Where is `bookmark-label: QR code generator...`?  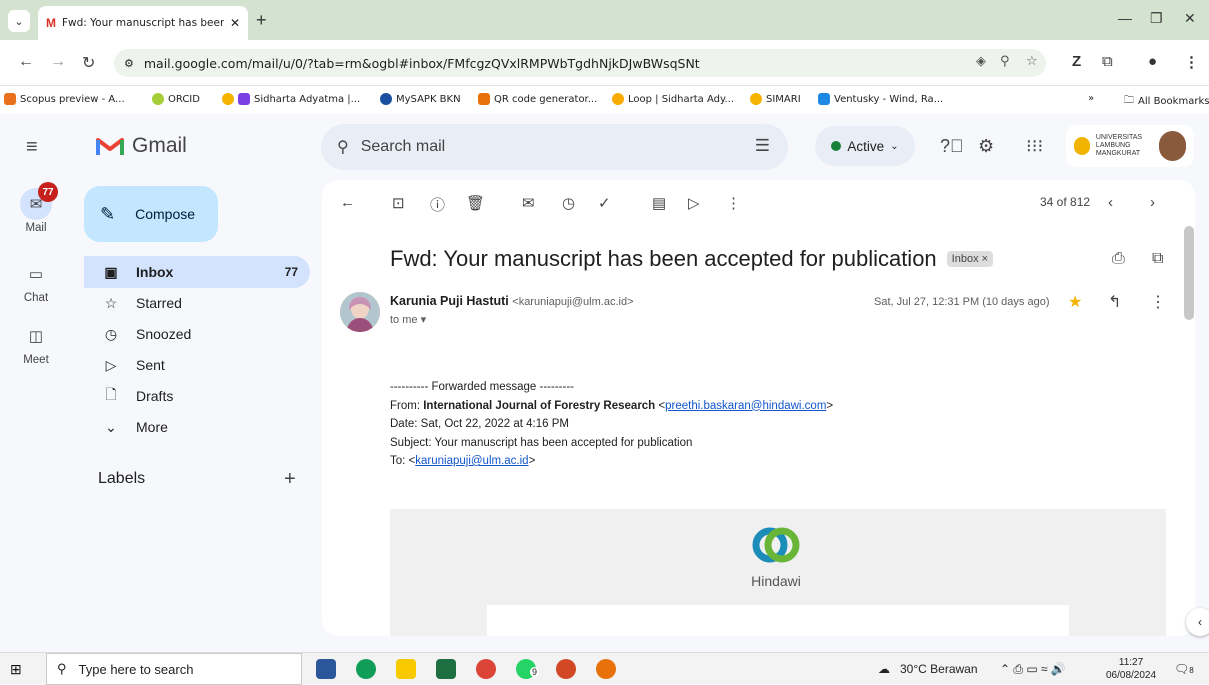
bookmark-label: QR code generator... is located at coordinates (546, 99).